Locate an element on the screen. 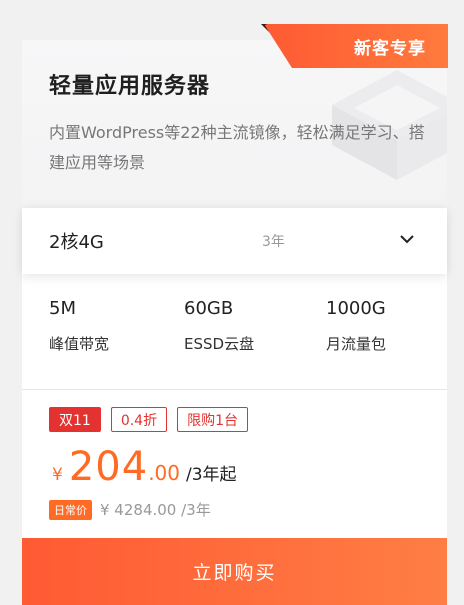 The width and height of the screenshot is (464, 605). regular-price-value: ¥ 4284.00 /3年 is located at coordinates (155, 510).